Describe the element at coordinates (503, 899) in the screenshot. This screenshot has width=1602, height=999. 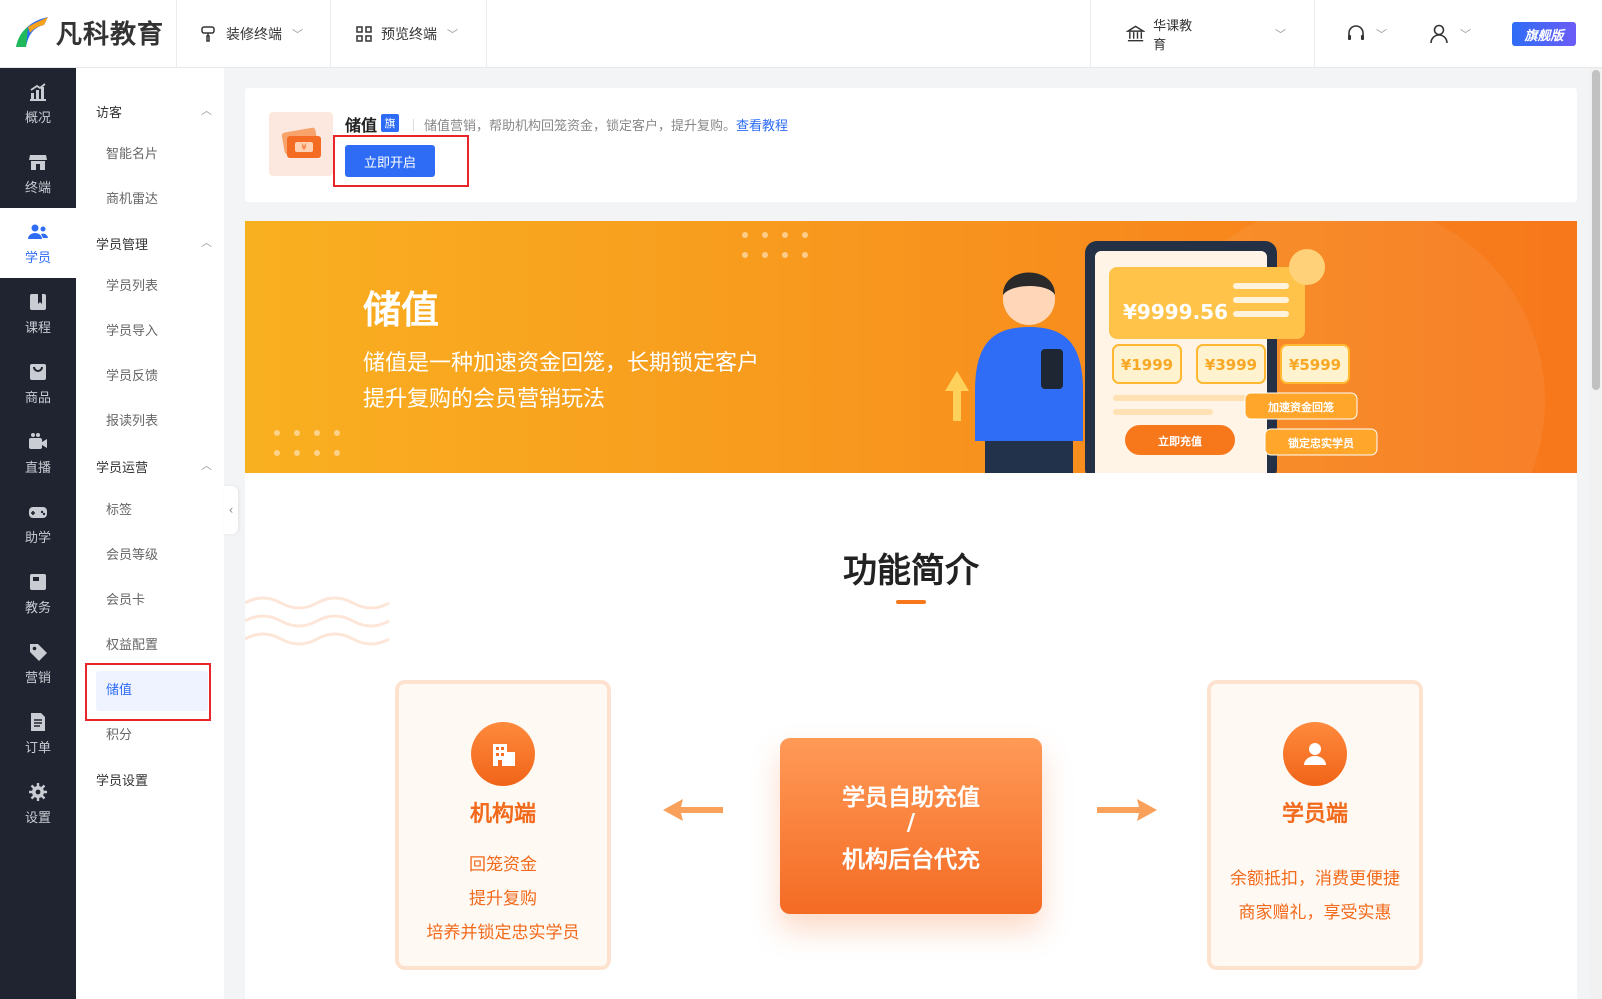
I see `feature-line: 提升复购` at that location.